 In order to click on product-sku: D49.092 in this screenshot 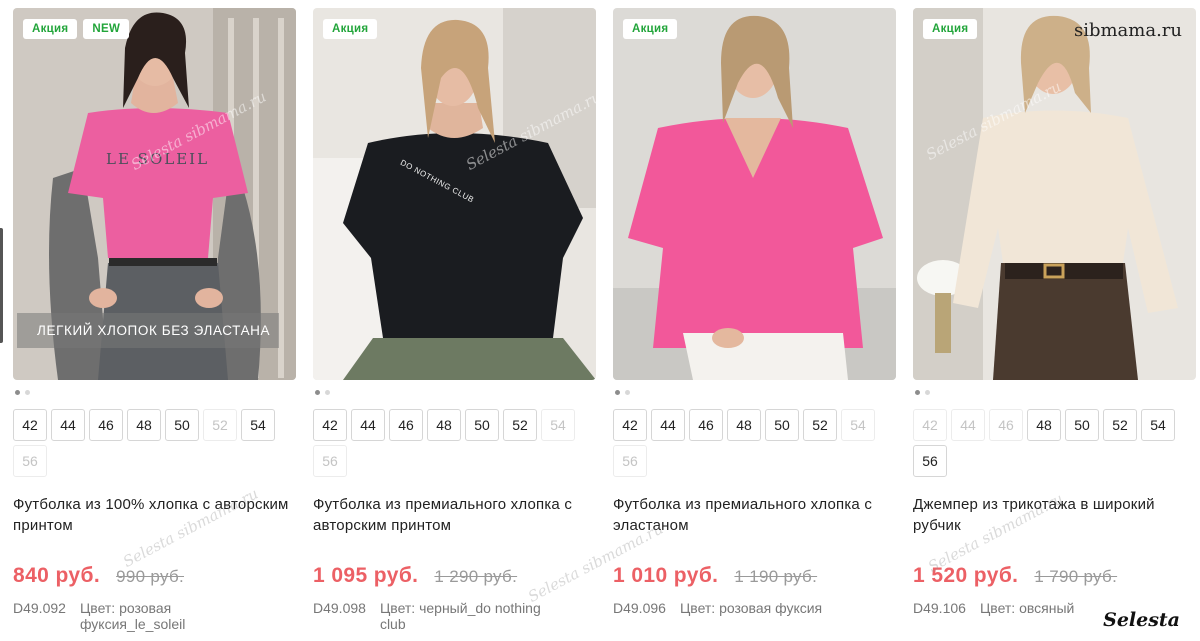, I will do `click(39, 608)`.